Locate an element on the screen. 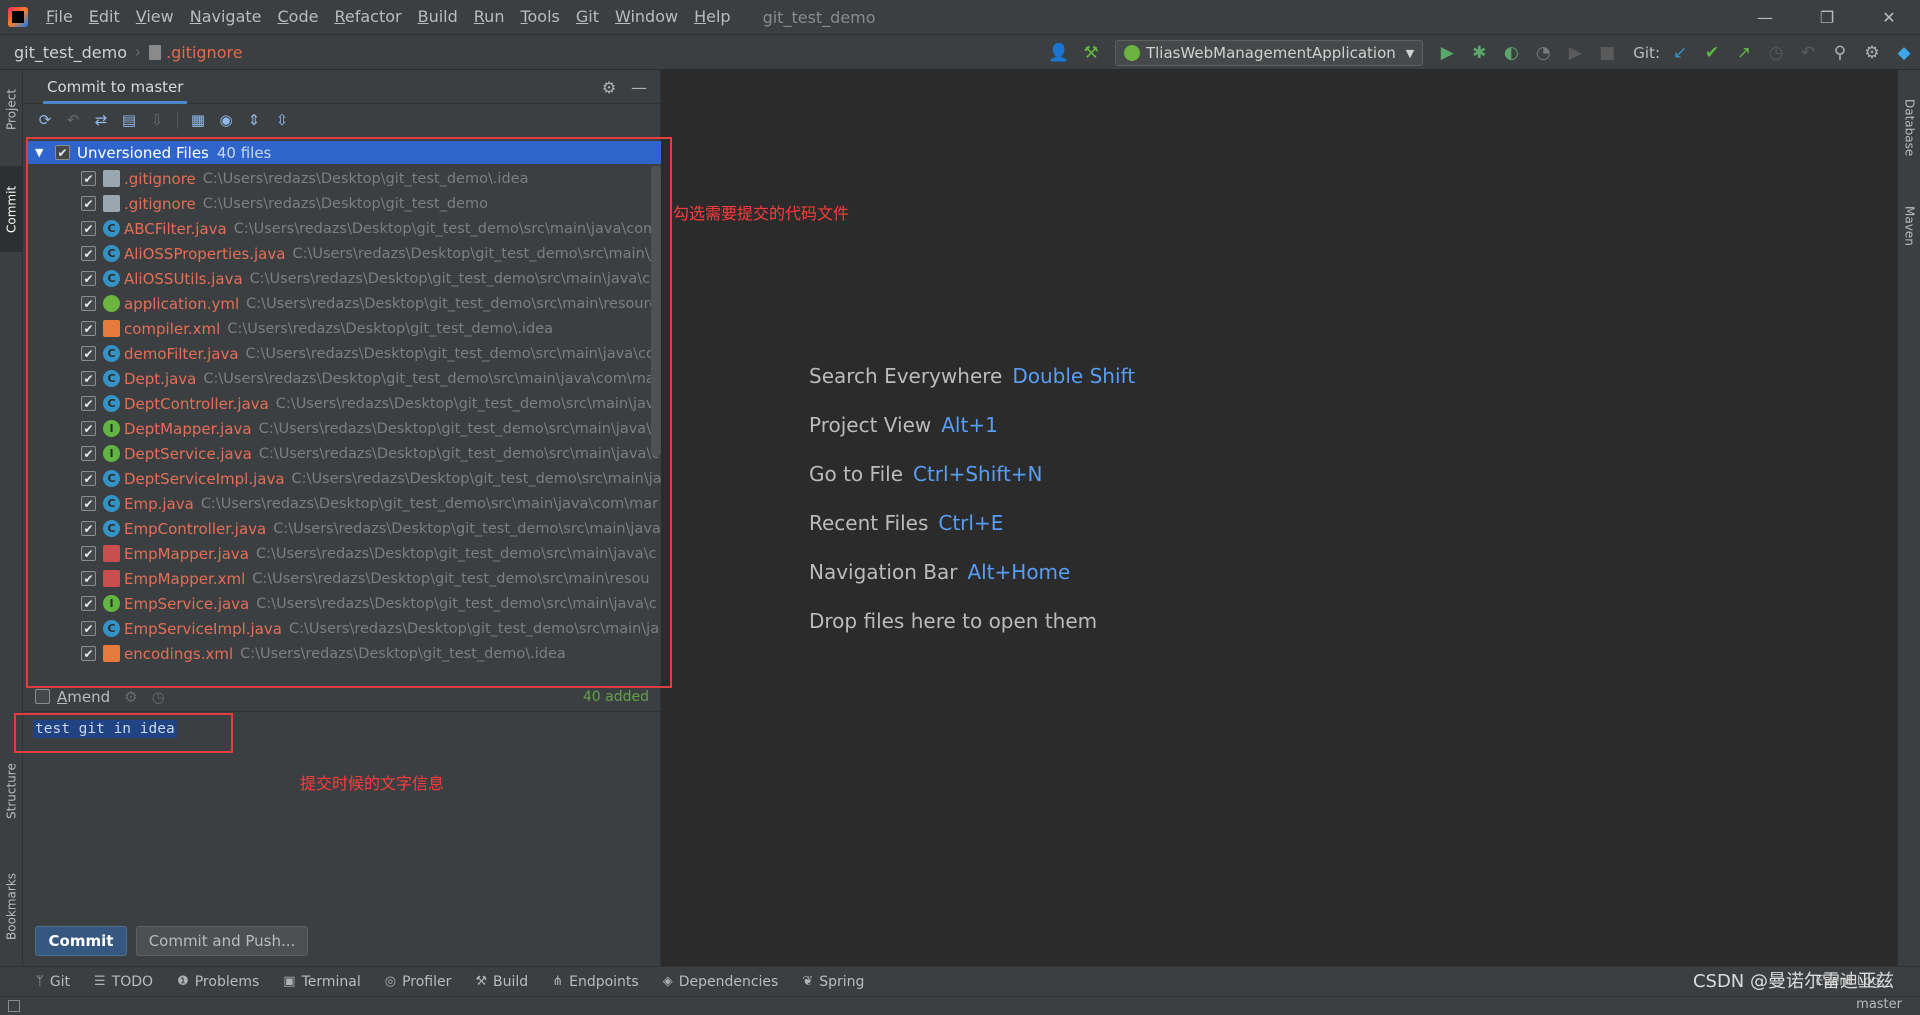  shelve-icon: ⇩ is located at coordinates (157, 120).